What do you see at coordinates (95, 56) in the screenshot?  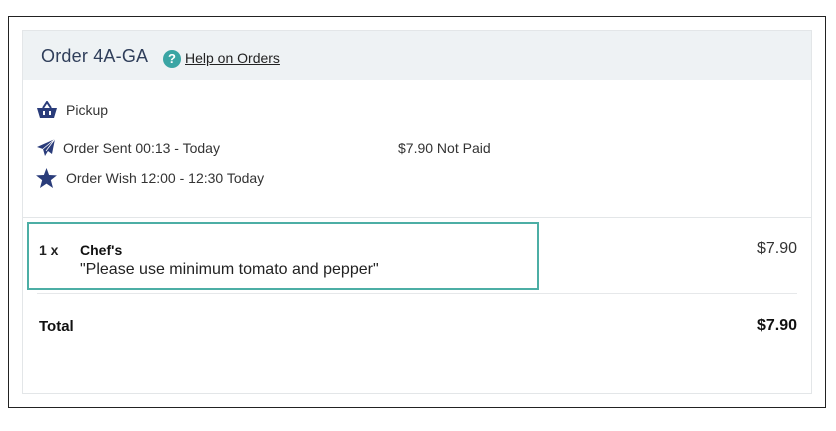 I see `order-title: Order 4A-GA` at bounding box center [95, 56].